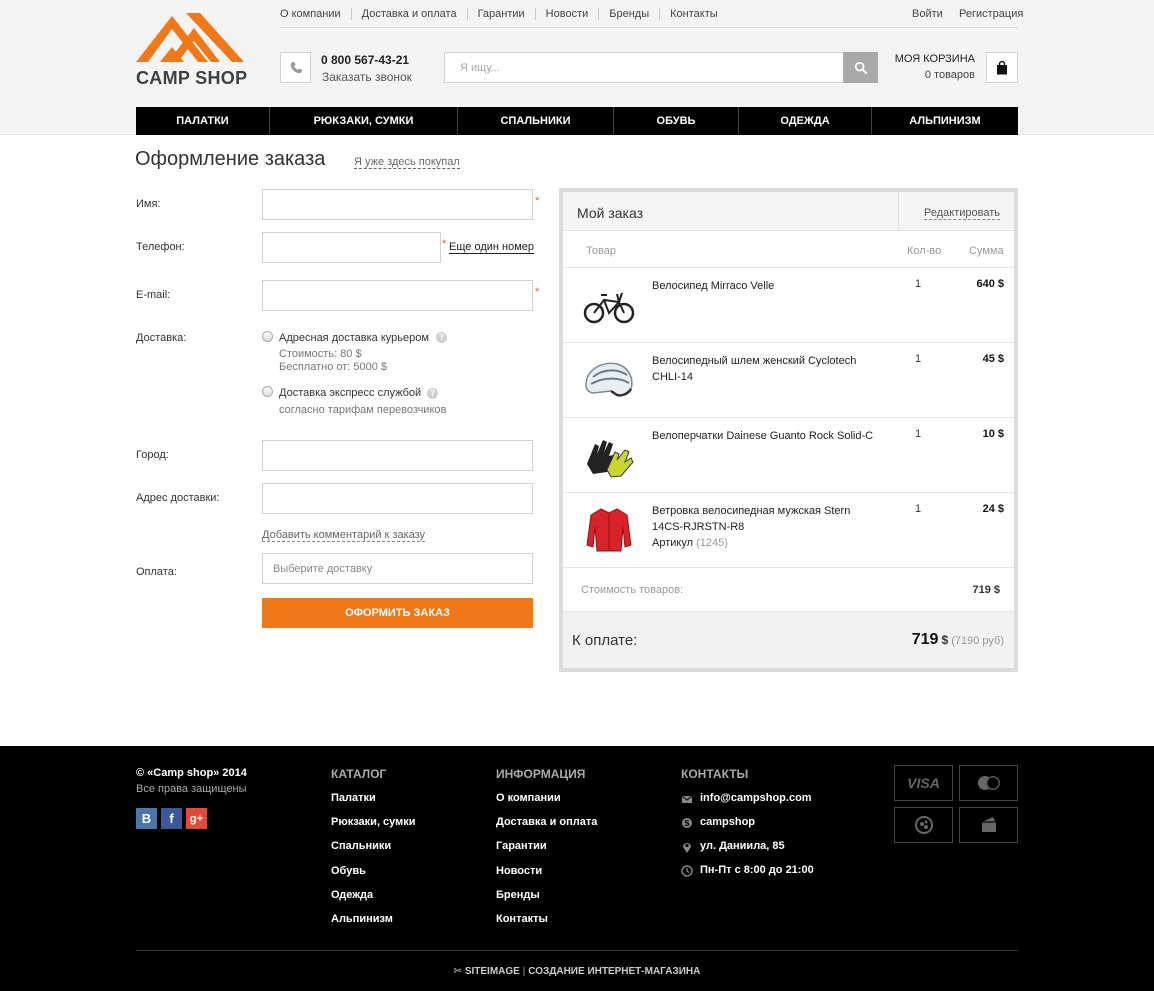 Image resolution: width=1154 pixels, height=991 pixels. I want to click on phone-icon, so click(296, 67).